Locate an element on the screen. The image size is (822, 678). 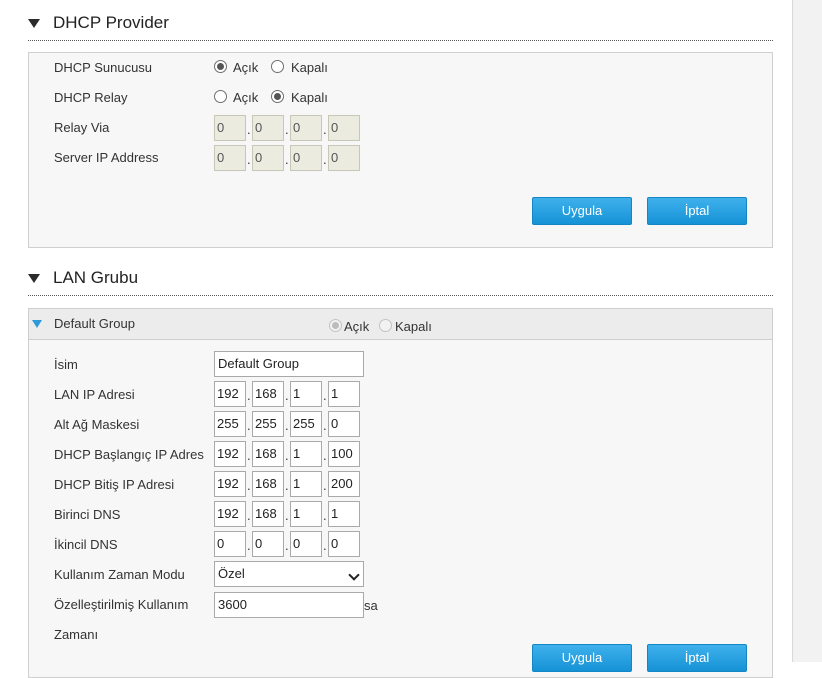
relay-via-octet-1: 0 is located at coordinates (230, 128).